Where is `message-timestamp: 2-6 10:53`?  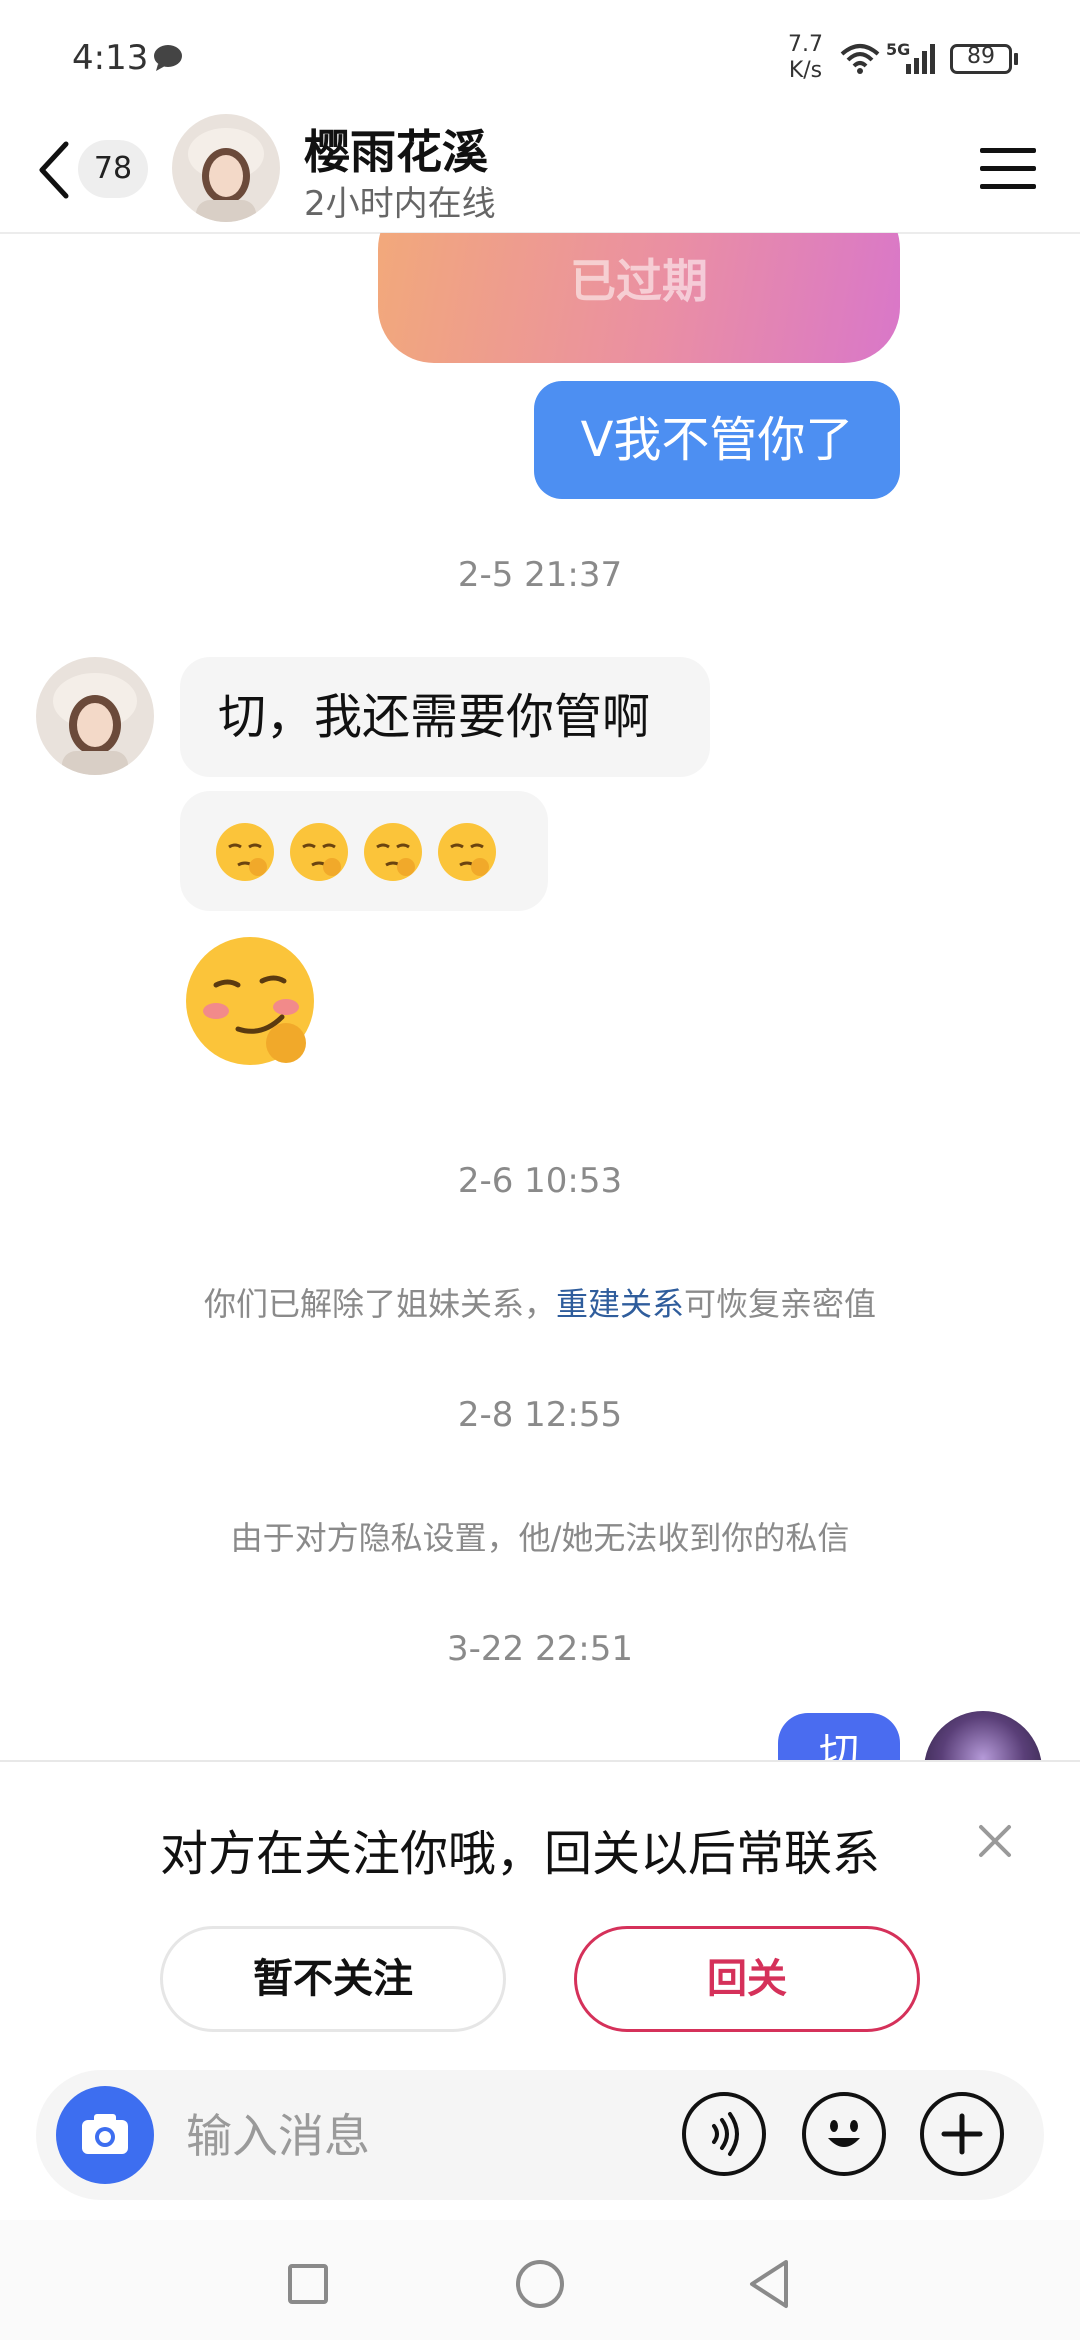
message-timestamp: 2-6 10:53 is located at coordinates (540, 1181).